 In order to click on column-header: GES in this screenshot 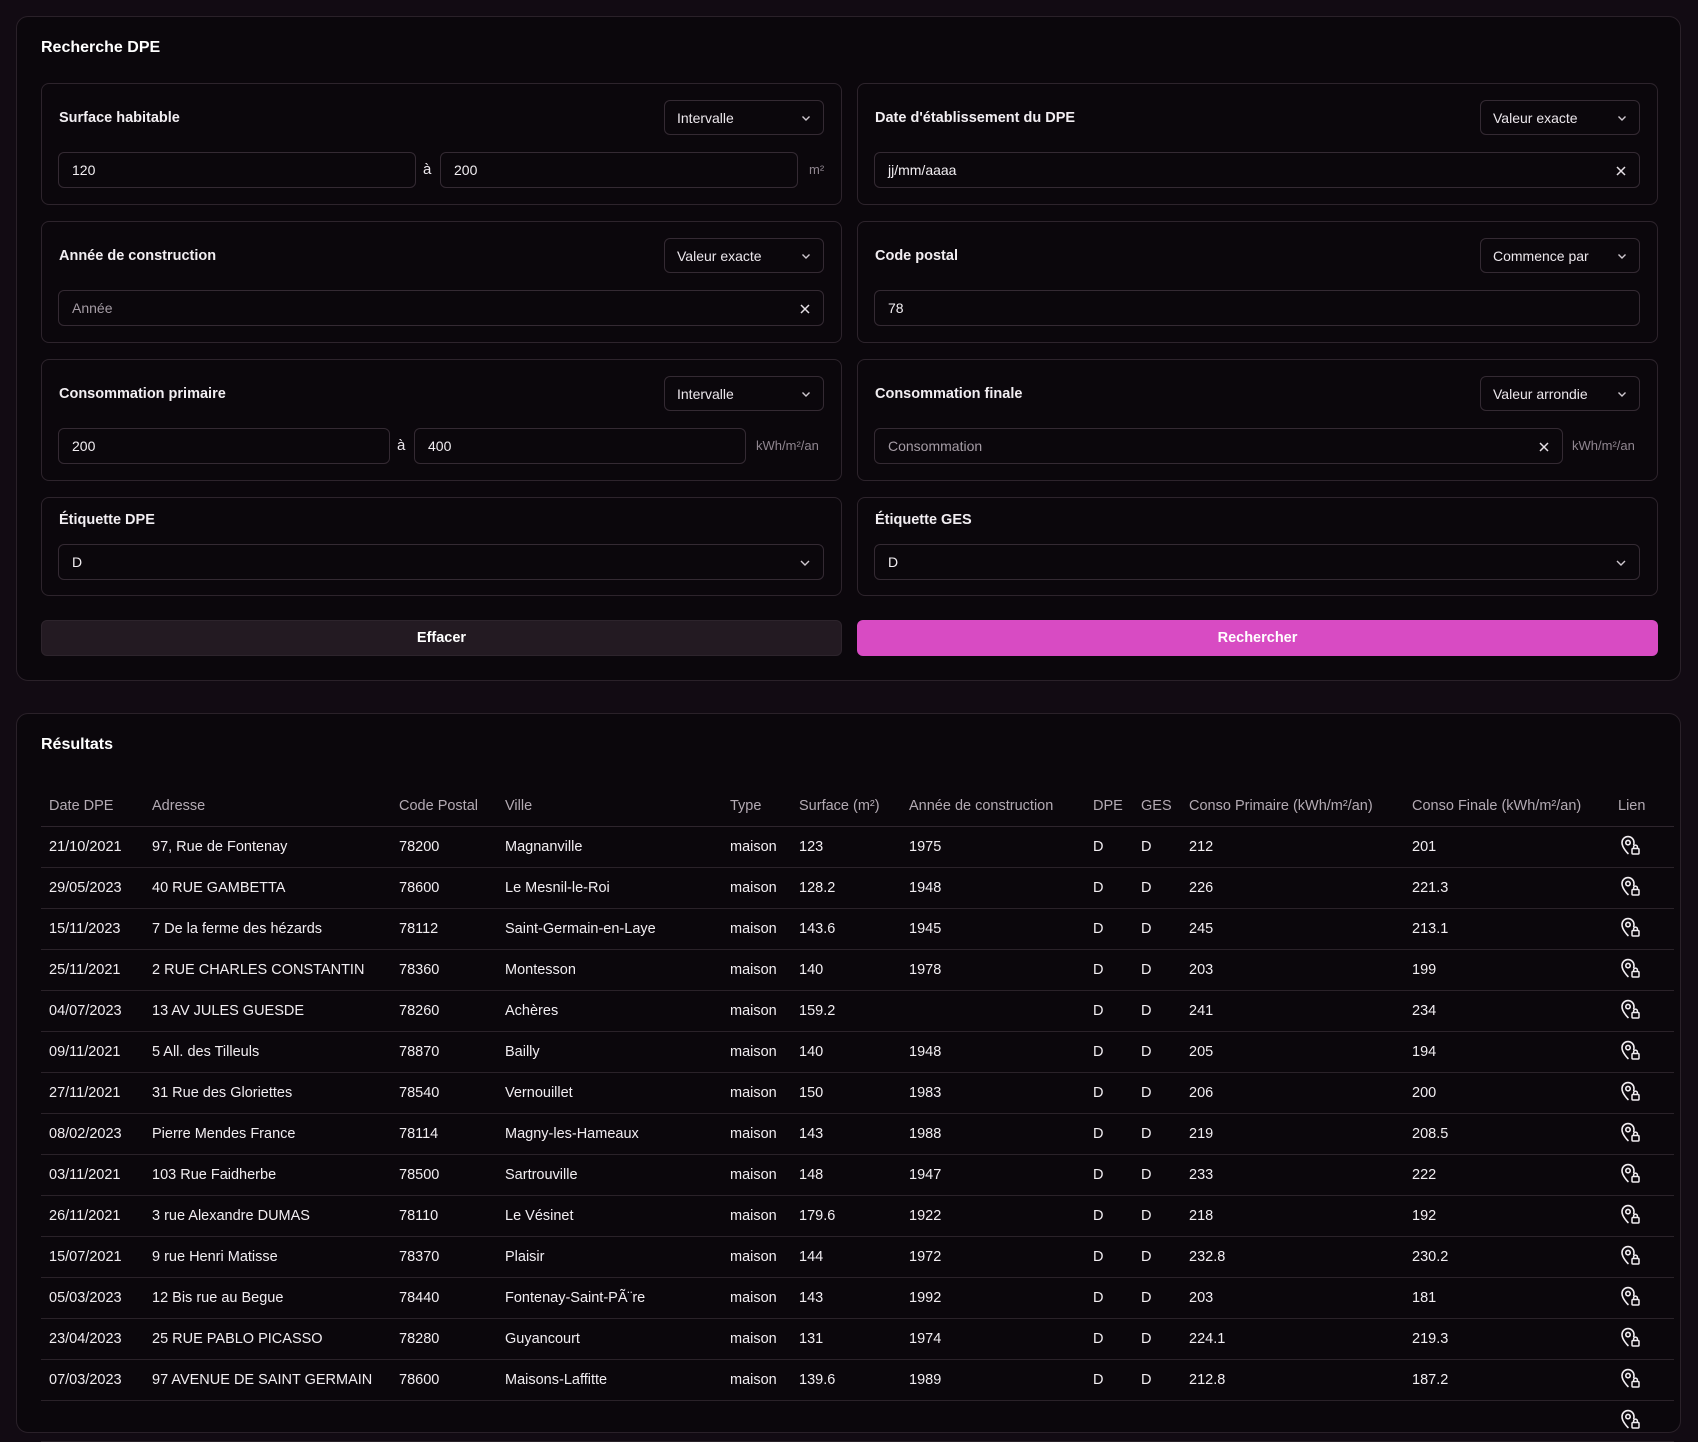, I will do `click(1157, 806)`.